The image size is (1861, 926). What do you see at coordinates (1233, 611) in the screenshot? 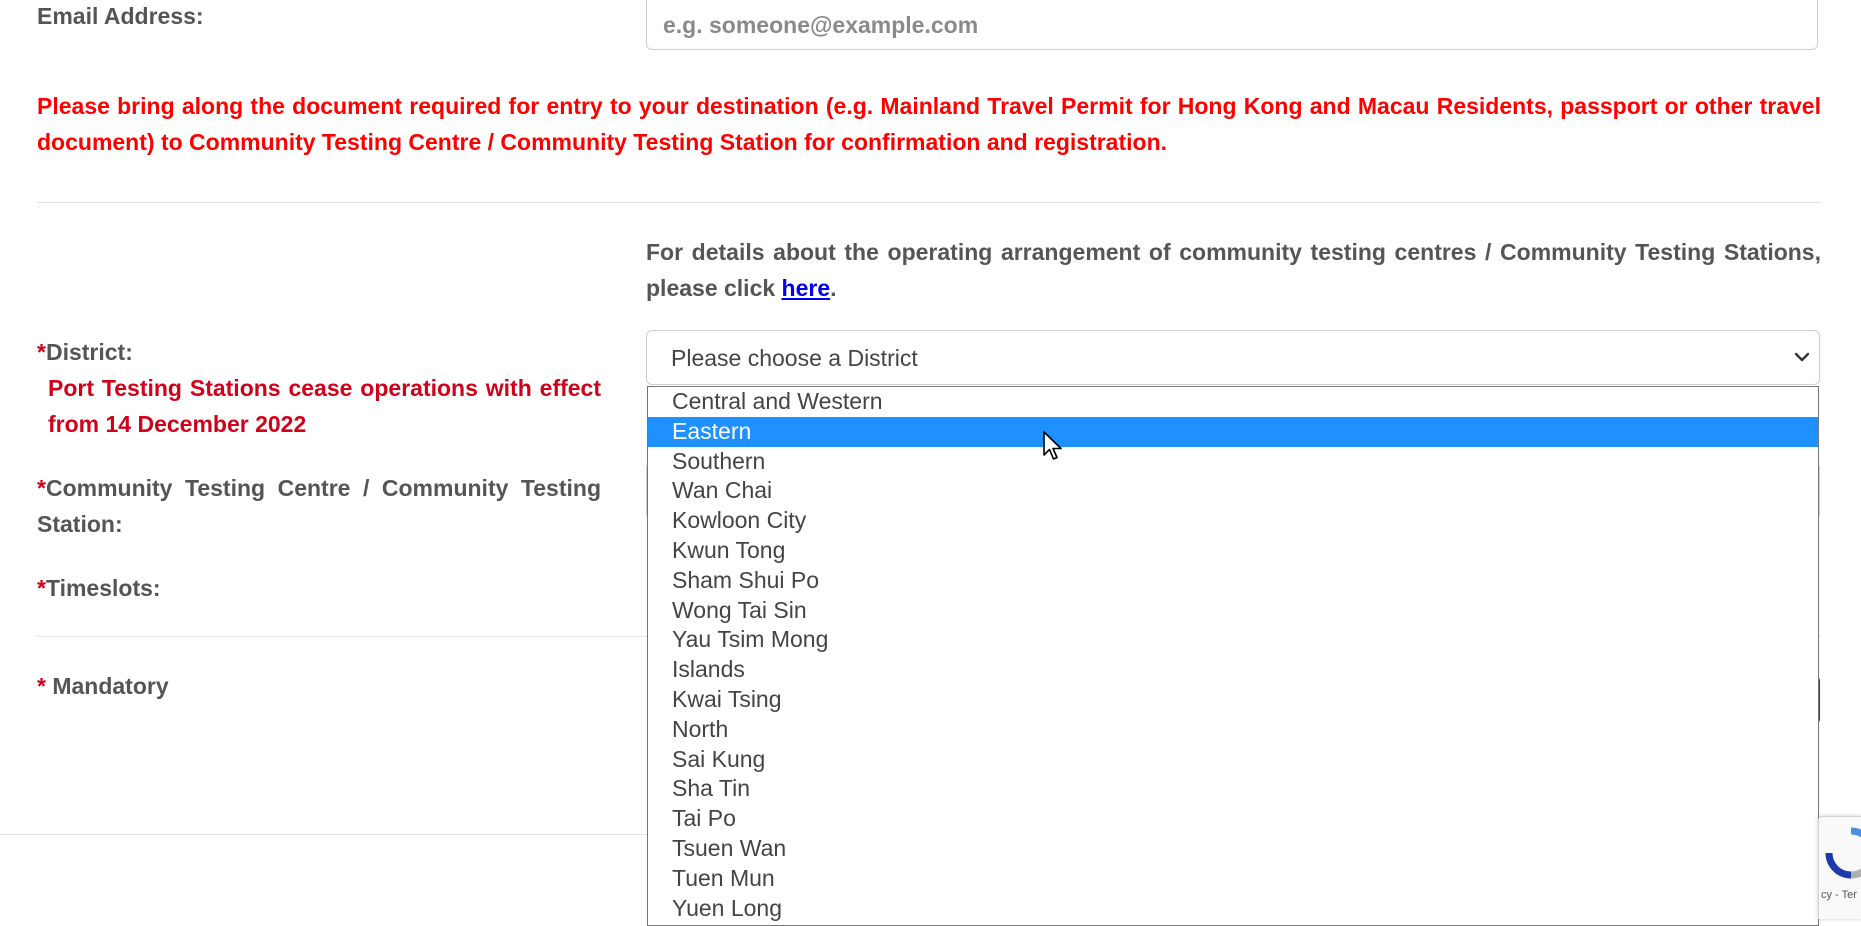
I see `district-option: Wong Tai Sin` at bounding box center [1233, 611].